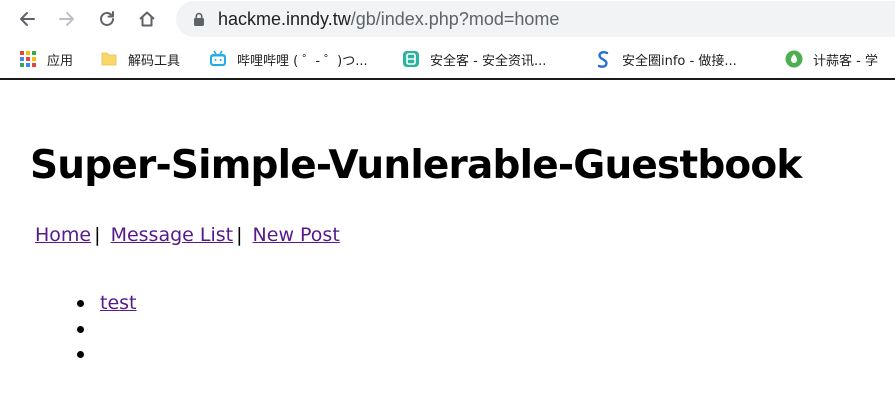  What do you see at coordinates (455, 19) in the screenshot?
I see `url-path: /gb/index.php?mod=home` at bounding box center [455, 19].